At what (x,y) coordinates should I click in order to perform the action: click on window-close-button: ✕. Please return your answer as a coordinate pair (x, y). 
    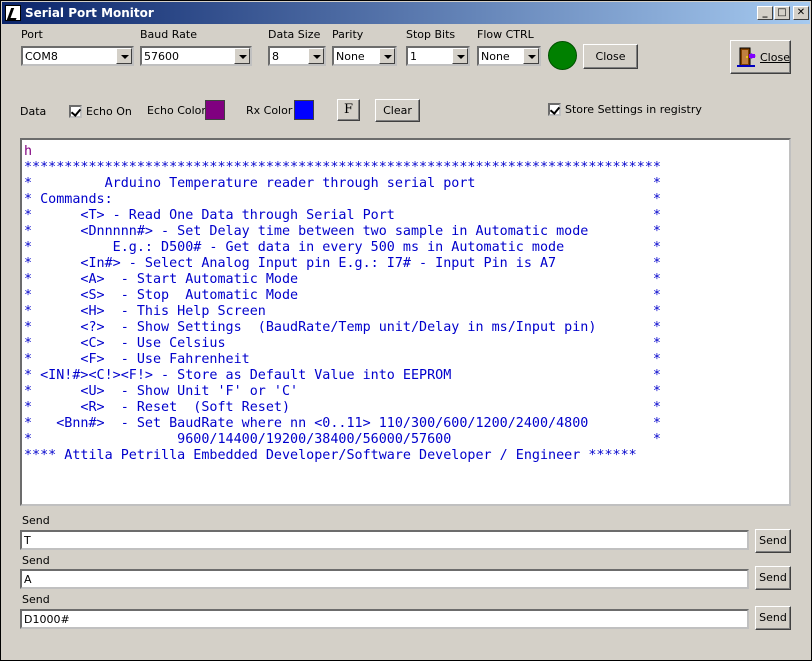
    Looking at the image, I should click on (801, 13).